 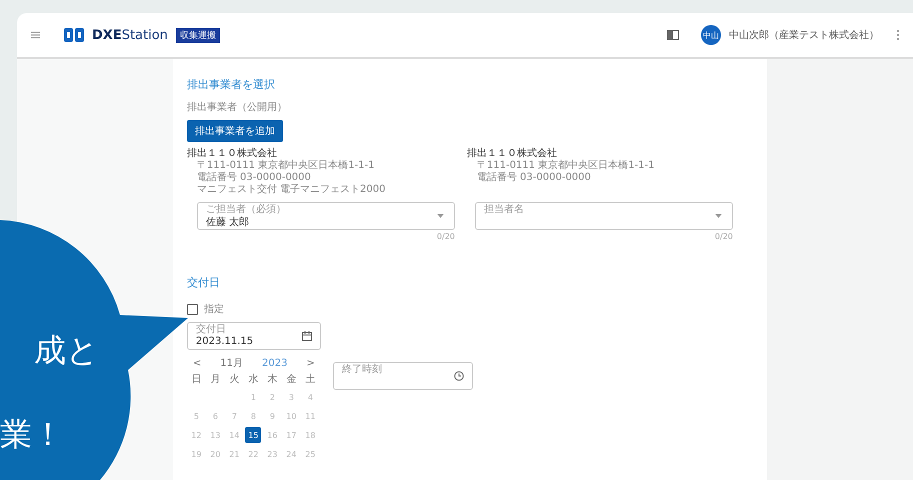 What do you see at coordinates (214, 309) in the screenshot?
I see `checkbox-label: 指定` at bounding box center [214, 309].